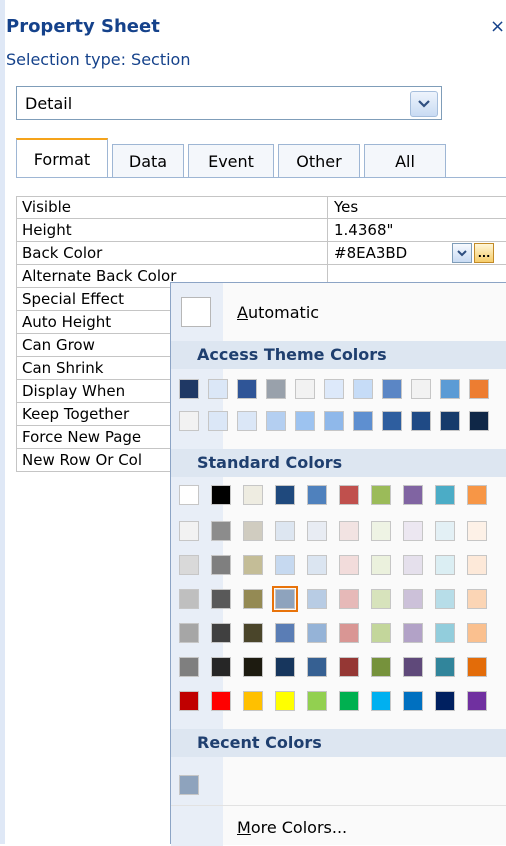 This screenshot has height=846, width=506. I want to click on tab-event: Event, so click(231, 161).